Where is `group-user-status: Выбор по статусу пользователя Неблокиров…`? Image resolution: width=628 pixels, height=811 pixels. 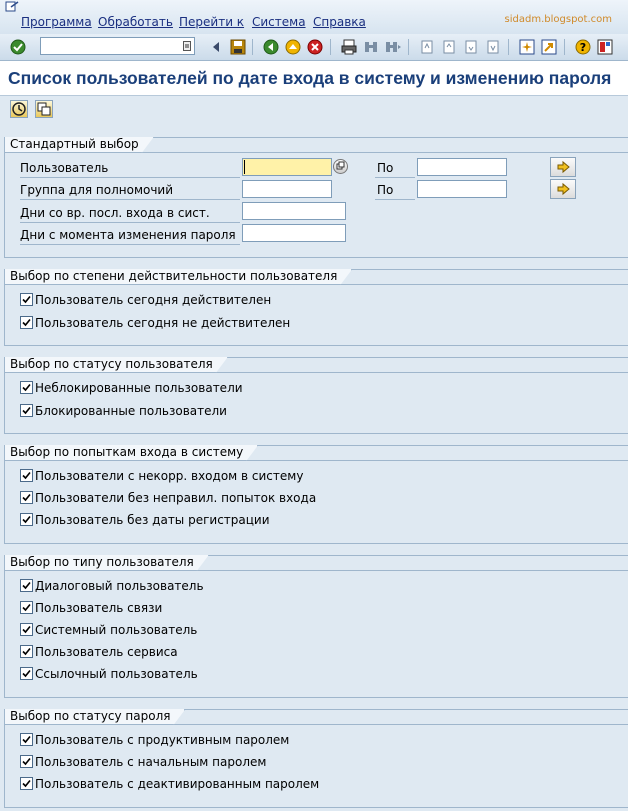
group-user-status: Выбор по статусу пользователя Неблокиров… is located at coordinates (316, 395).